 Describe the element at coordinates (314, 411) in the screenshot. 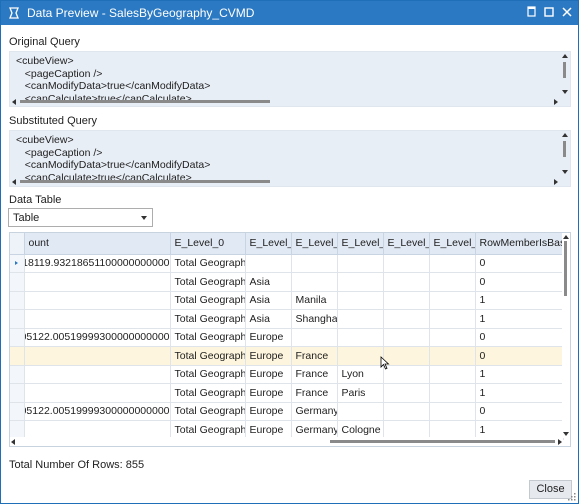

I see `table-cell: Germany` at that location.